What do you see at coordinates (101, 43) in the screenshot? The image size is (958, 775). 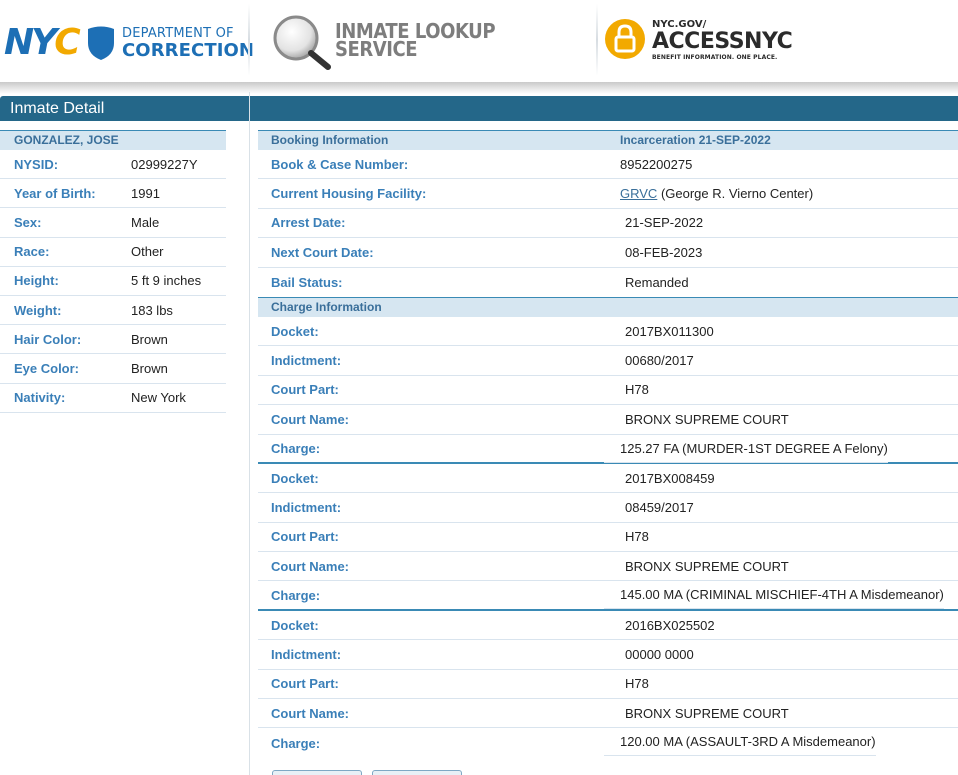 I see `doc-shield-icon` at bounding box center [101, 43].